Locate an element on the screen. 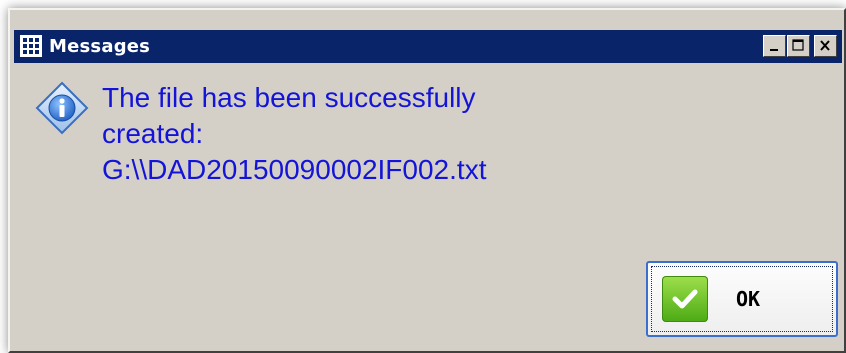 This screenshot has height=353, width=846. maximize-button is located at coordinates (798, 46).